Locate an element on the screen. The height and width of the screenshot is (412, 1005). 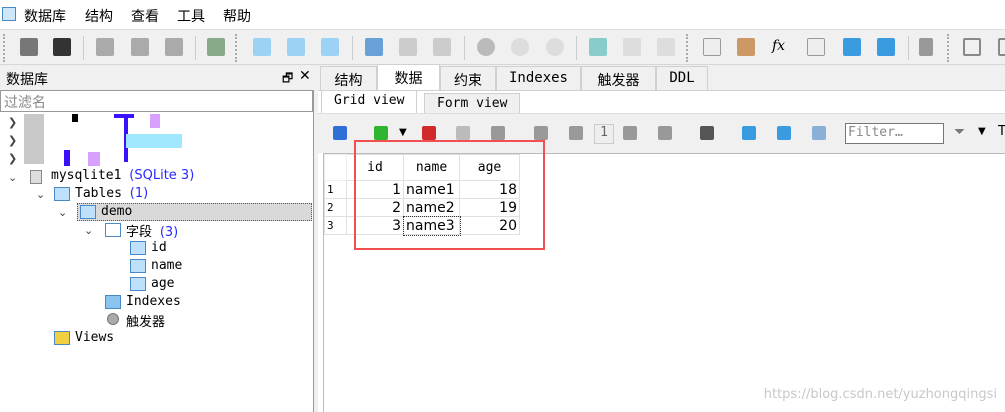
next-page-icon is located at coordinates (630, 133).